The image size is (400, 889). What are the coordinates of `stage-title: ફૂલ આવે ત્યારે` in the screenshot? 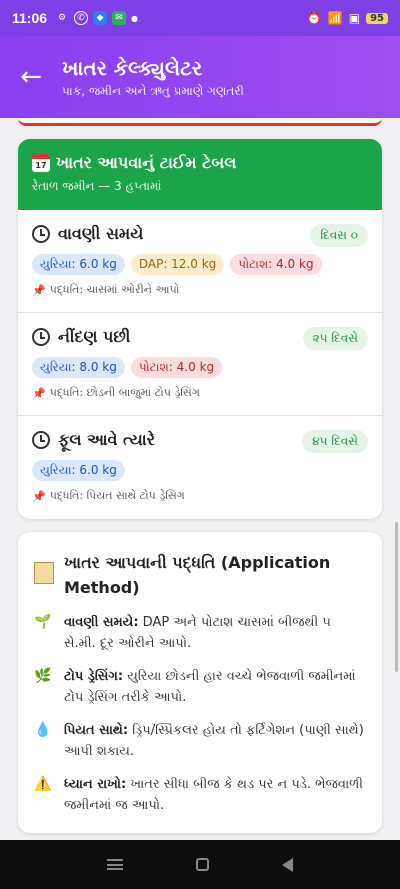 It's located at (106, 439).